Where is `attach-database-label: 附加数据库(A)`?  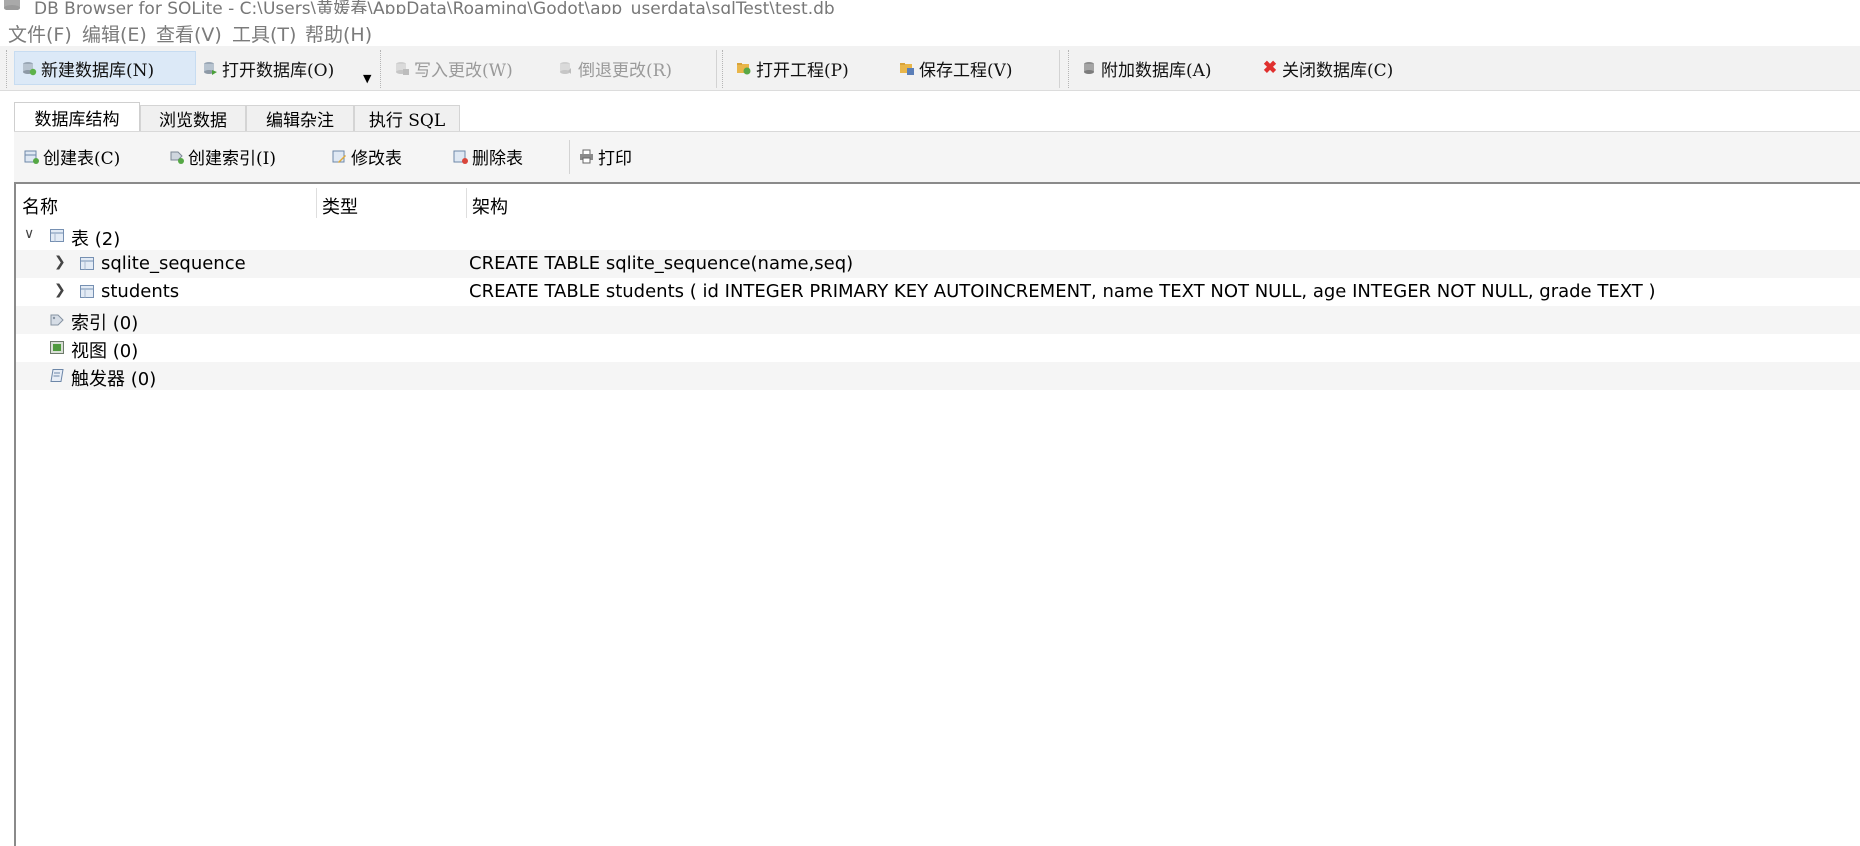 attach-database-label: 附加数据库(A) is located at coordinates (1156, 70).